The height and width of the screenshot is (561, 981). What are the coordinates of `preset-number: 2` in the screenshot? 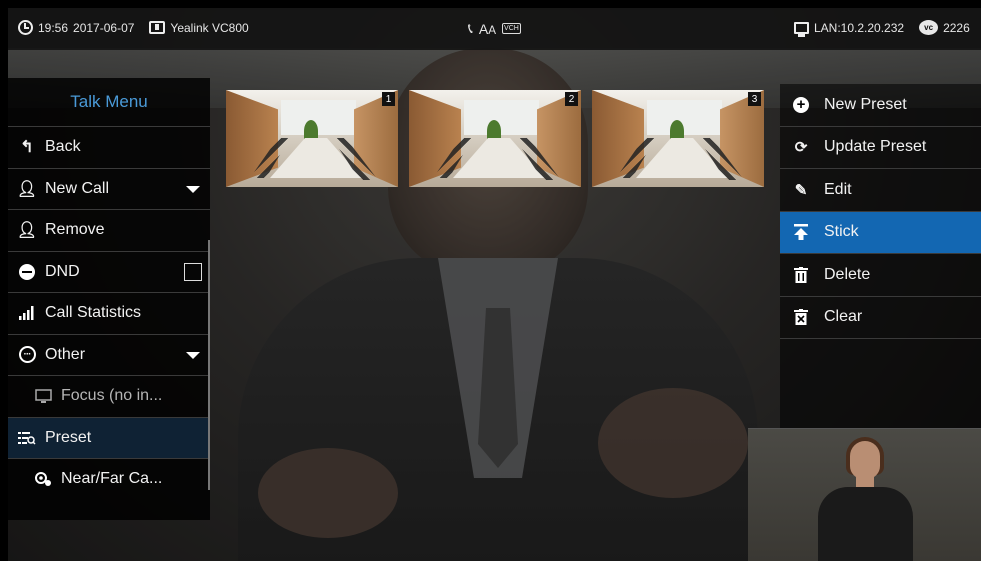 It's located at (571, 99).